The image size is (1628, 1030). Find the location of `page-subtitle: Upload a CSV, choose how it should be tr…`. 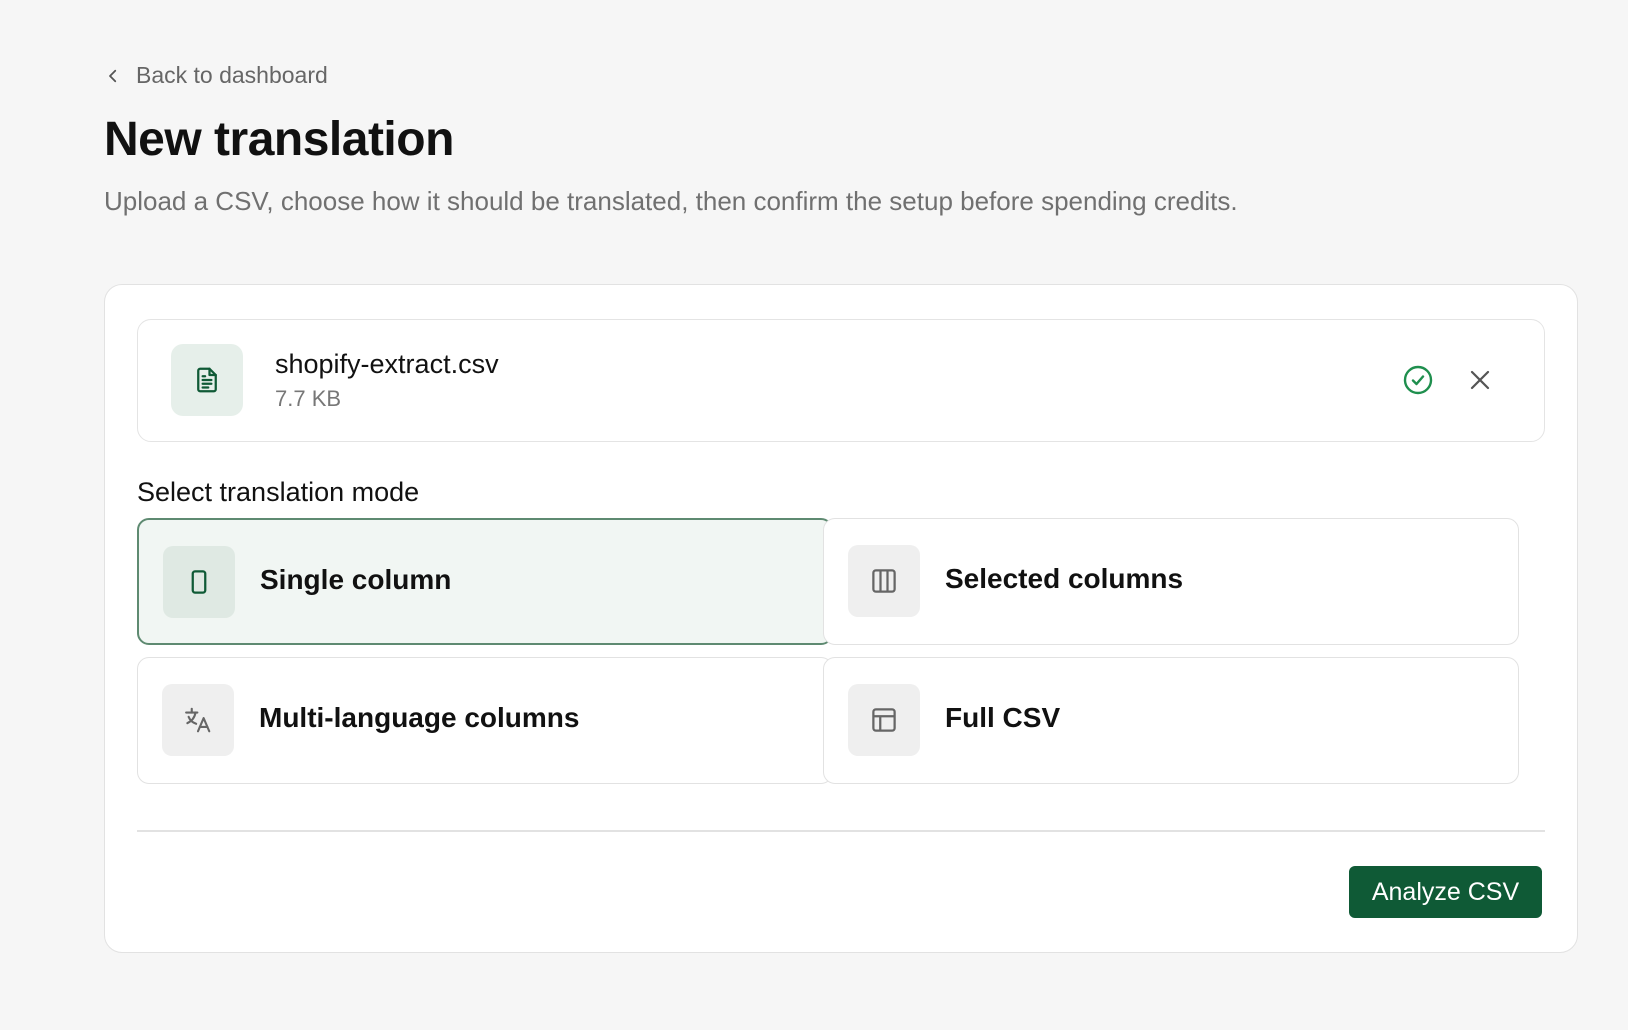

page-subtitle: Upload a CSV, choose how it should be tr… is located at coordinates (671, 201).